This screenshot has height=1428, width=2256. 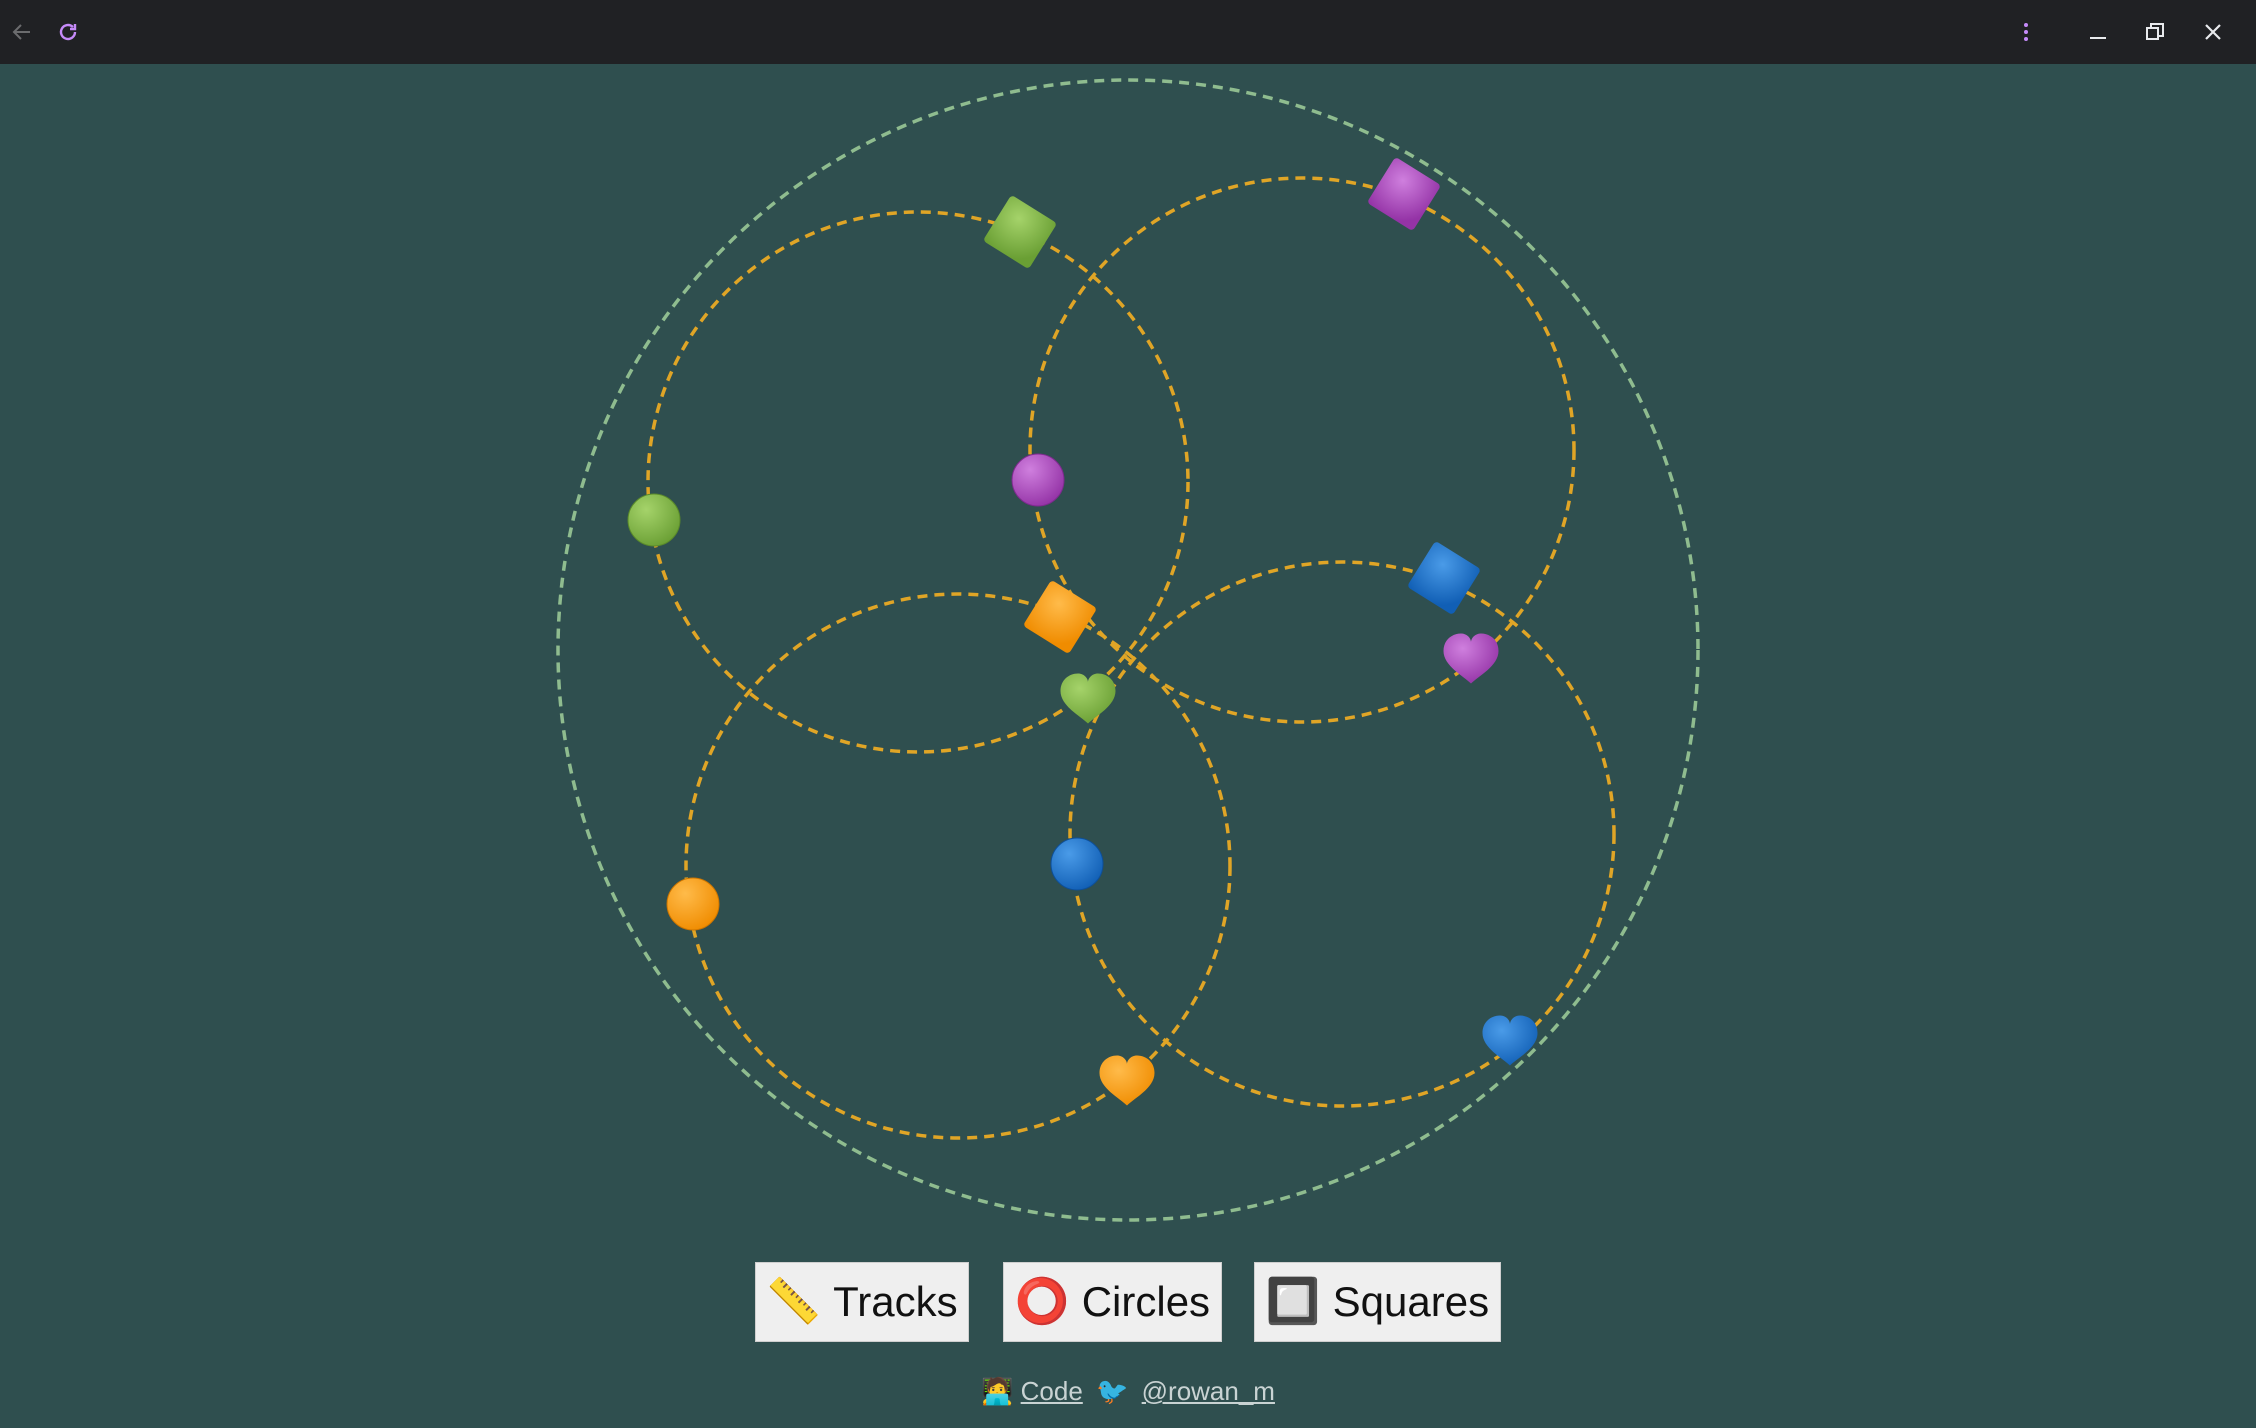 I want to click on square-button-icon: 🔲, so click(x=1293, y=1301).